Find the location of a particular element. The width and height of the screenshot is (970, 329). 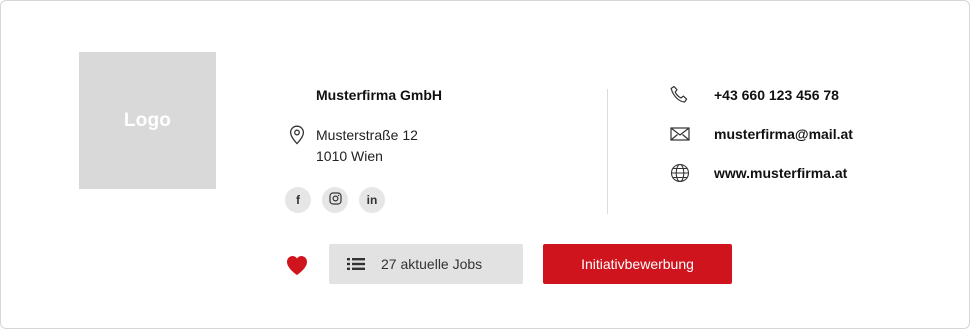

linkedin-link: in is located at coordinates (372, 200).